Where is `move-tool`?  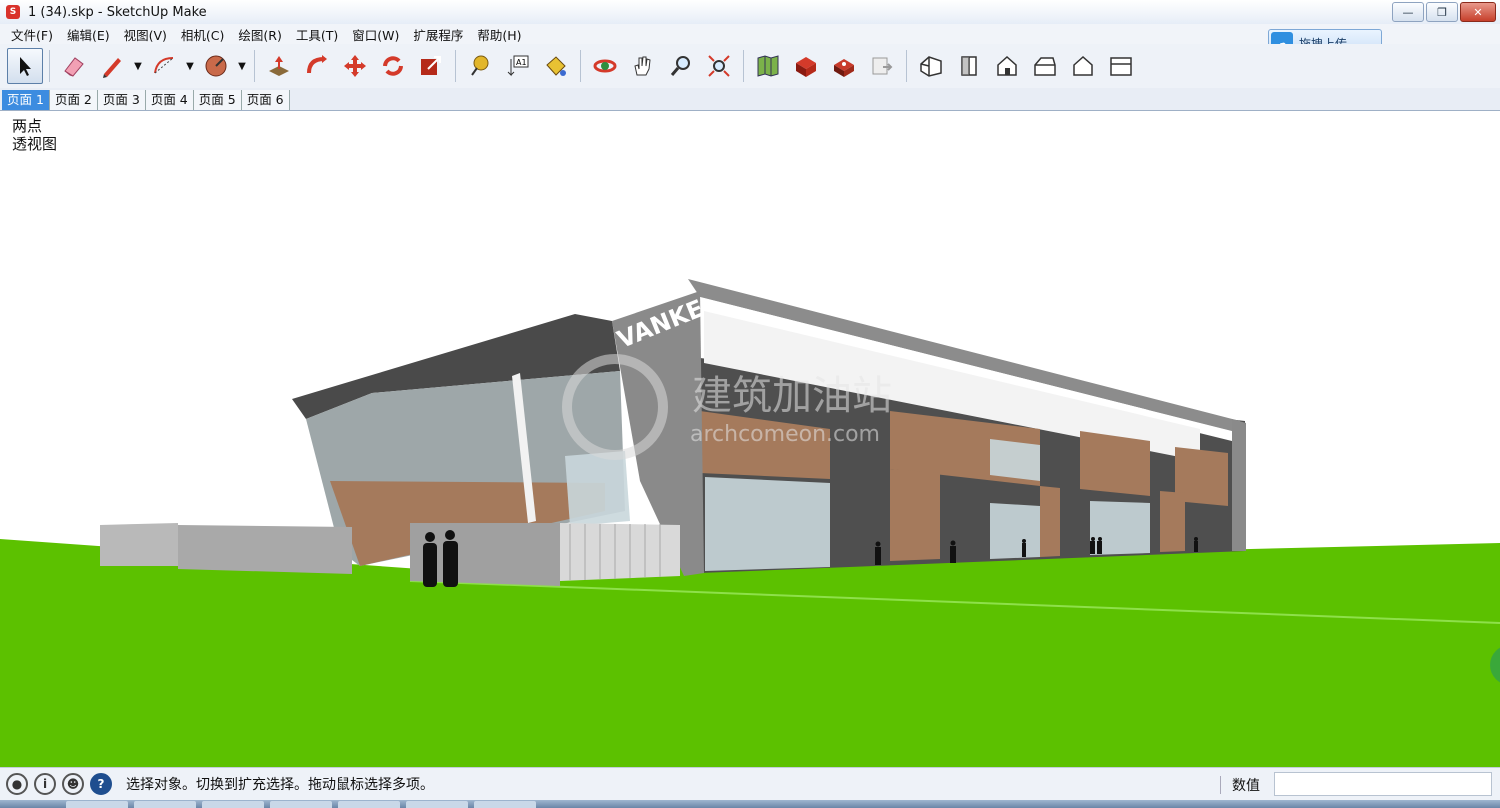
move-tool is located at coordinates (355, 66).